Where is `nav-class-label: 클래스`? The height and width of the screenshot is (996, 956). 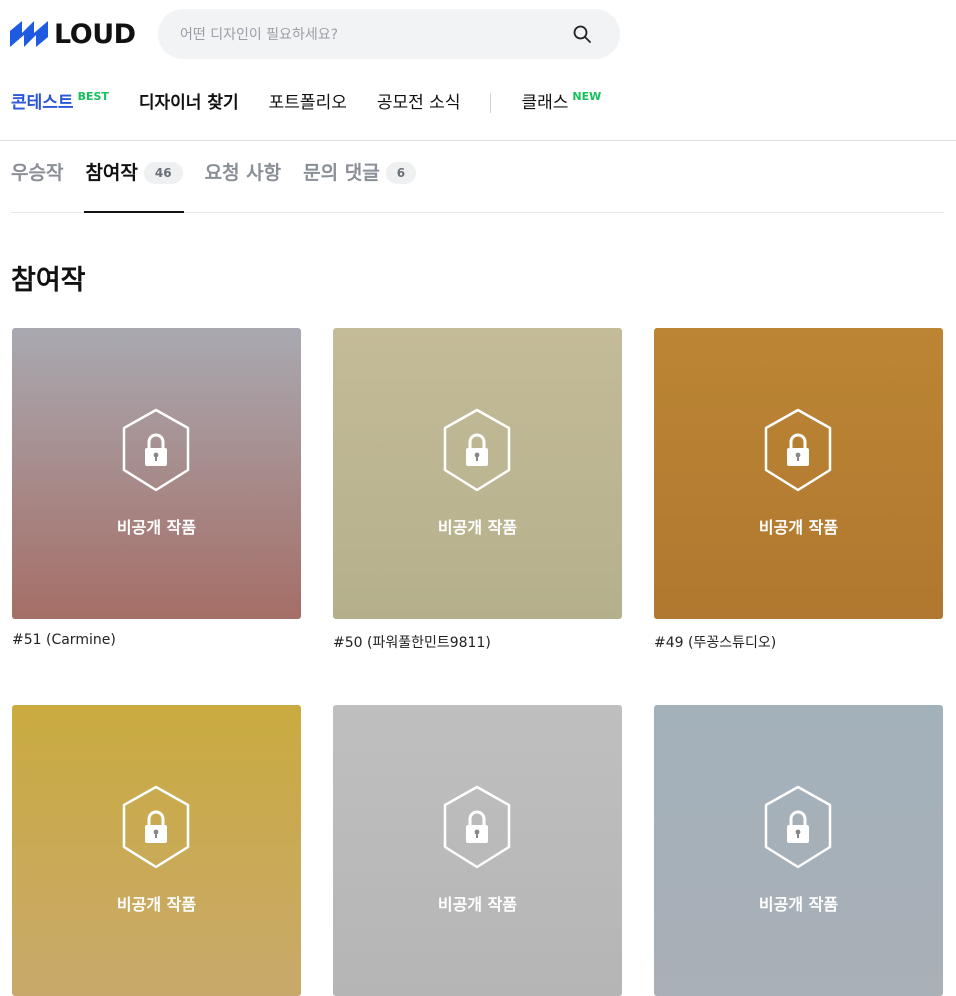 nav-class-label: 클래스 is located at coordinates (545, 103).